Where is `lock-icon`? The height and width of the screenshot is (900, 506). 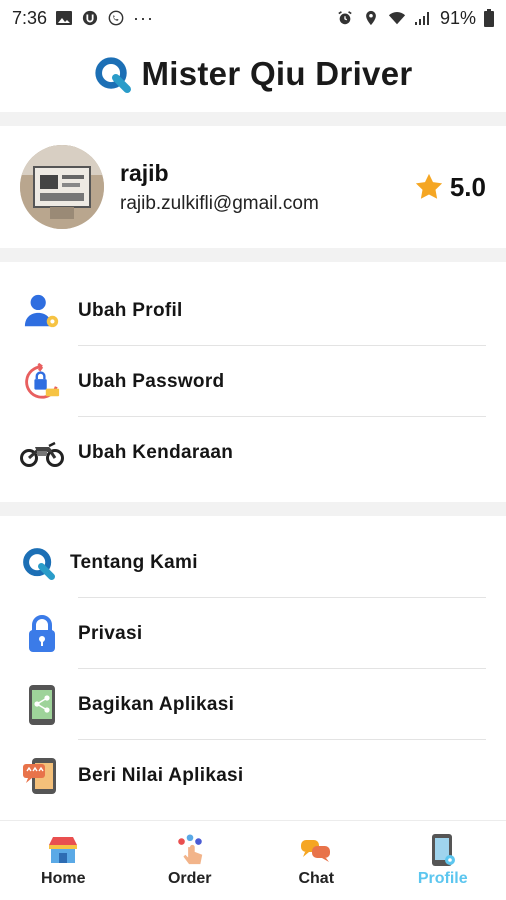
lock-icon is located at coordinates (42, 634).